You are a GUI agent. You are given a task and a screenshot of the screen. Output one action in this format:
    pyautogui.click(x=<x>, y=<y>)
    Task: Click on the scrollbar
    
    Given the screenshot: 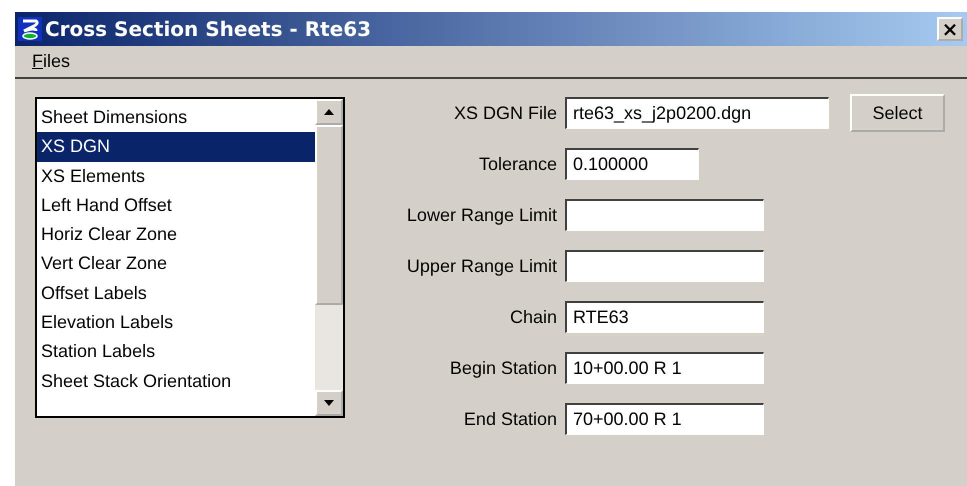 What is the action you would take?
    pyautogui.click(x=329, y=257)
    